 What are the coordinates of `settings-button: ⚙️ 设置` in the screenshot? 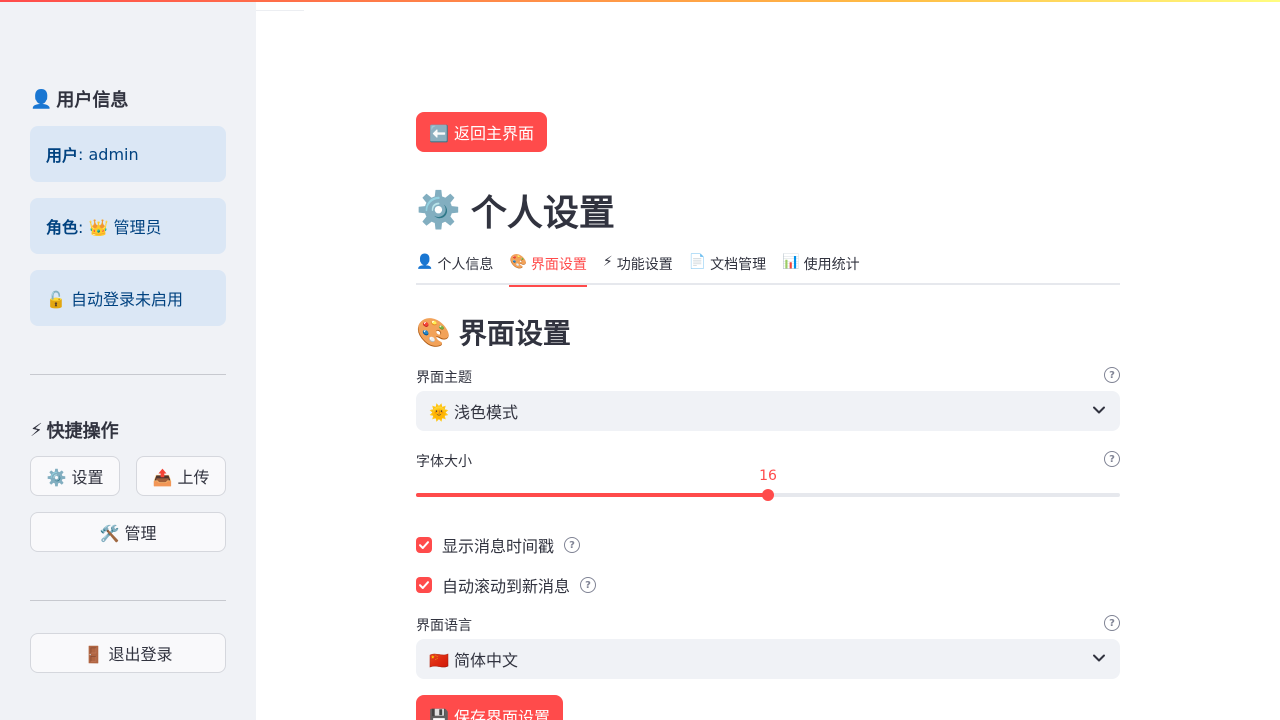 It's located at (75, 476).